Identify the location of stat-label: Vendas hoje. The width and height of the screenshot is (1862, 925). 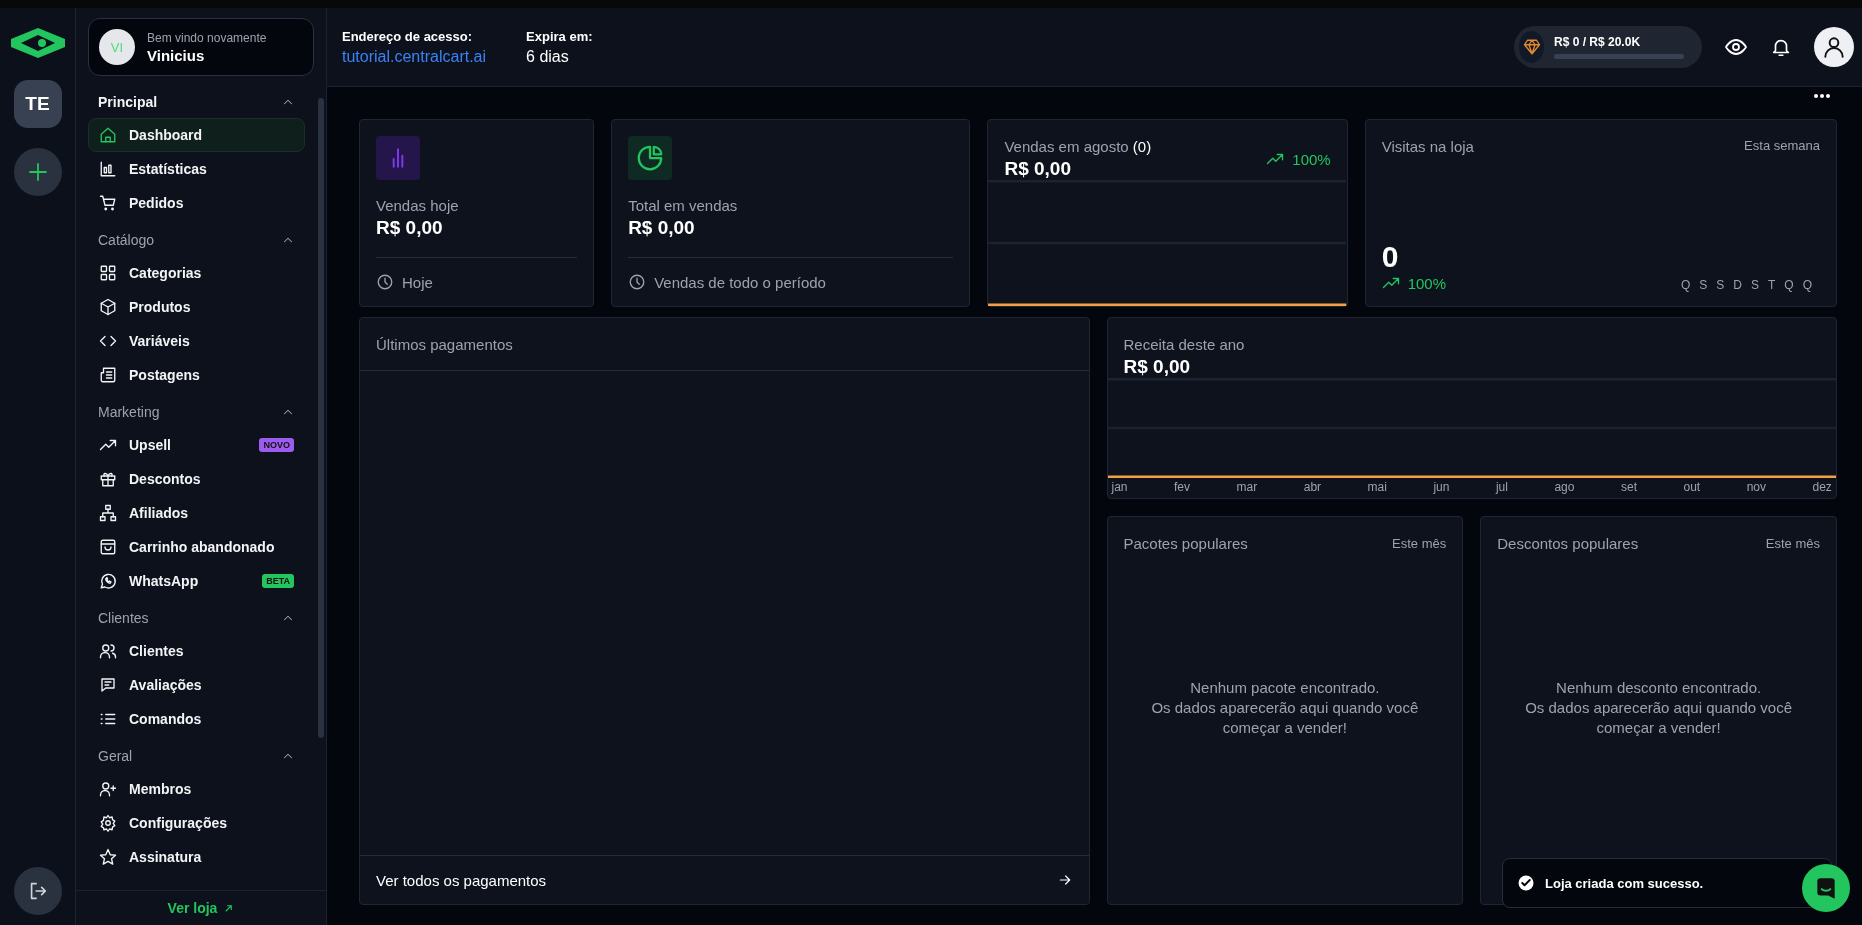
(418, 205).